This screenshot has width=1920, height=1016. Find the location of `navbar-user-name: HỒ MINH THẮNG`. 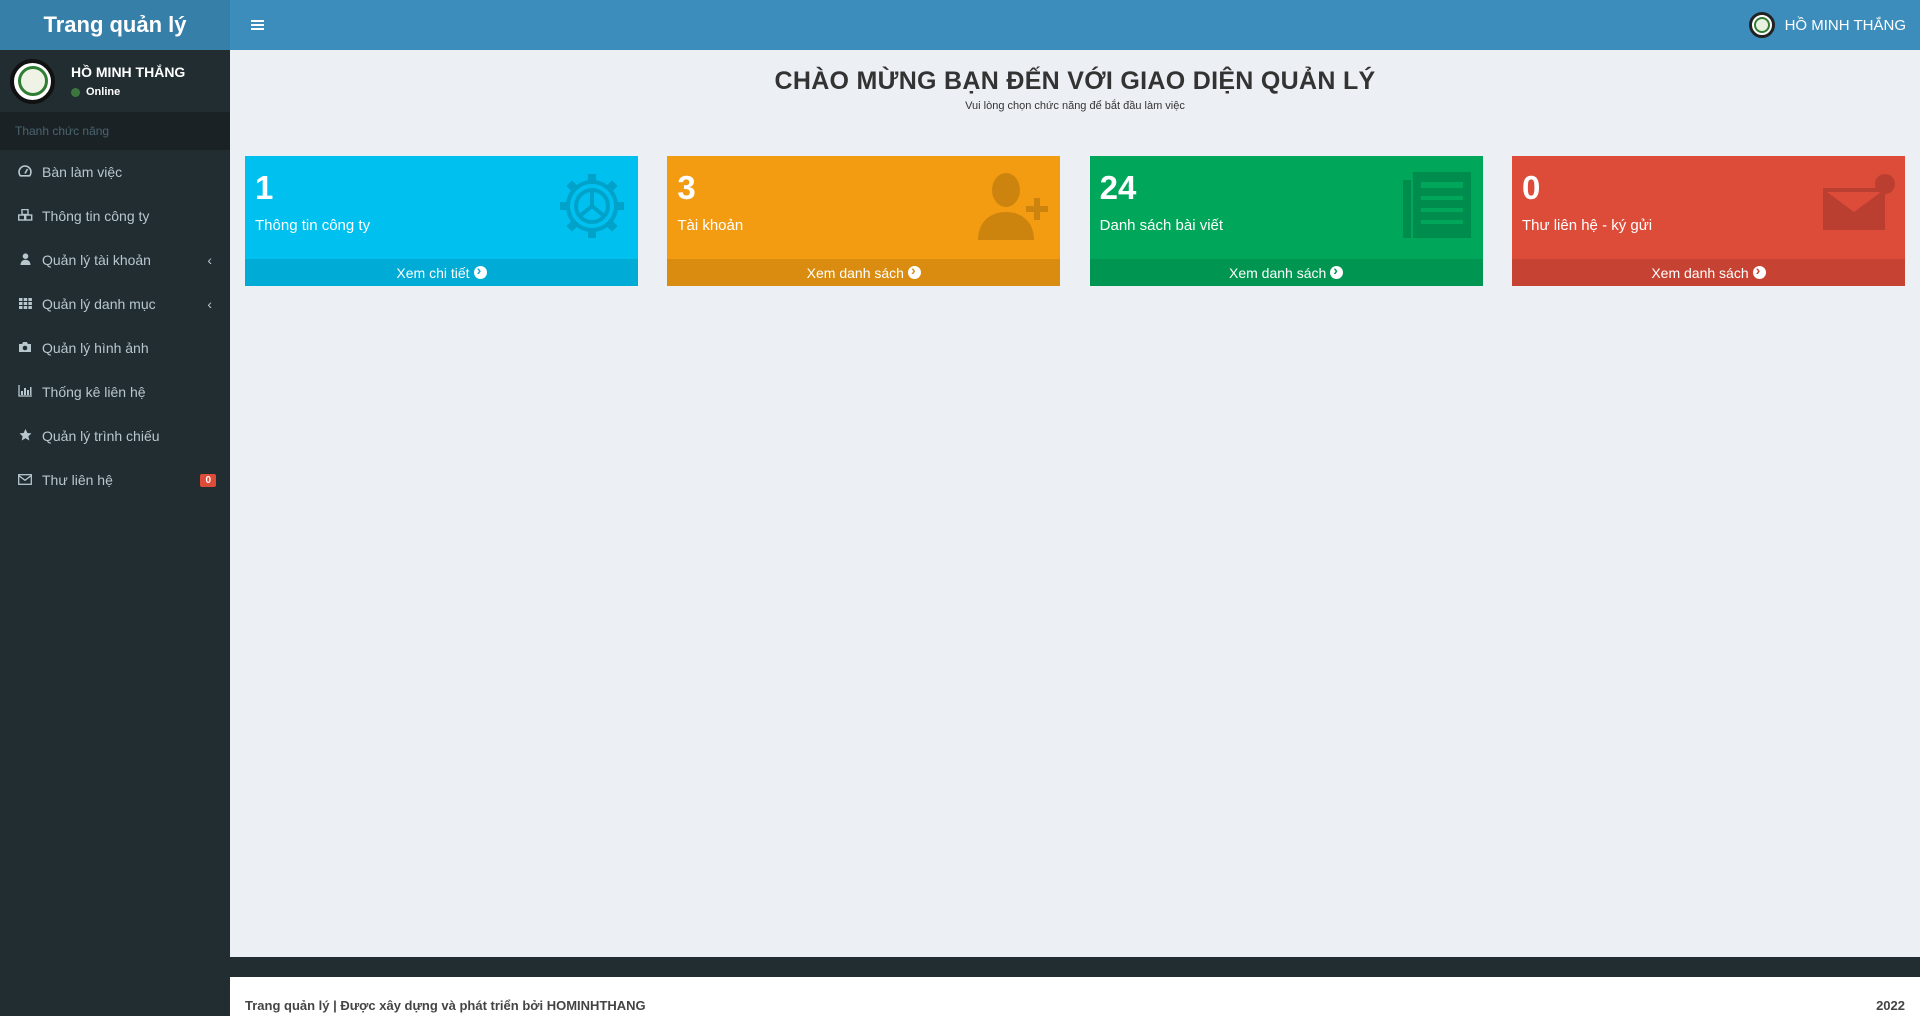

navbar-user-name: HỒ MINH THẮNG is located at coordinates (1845, 25).